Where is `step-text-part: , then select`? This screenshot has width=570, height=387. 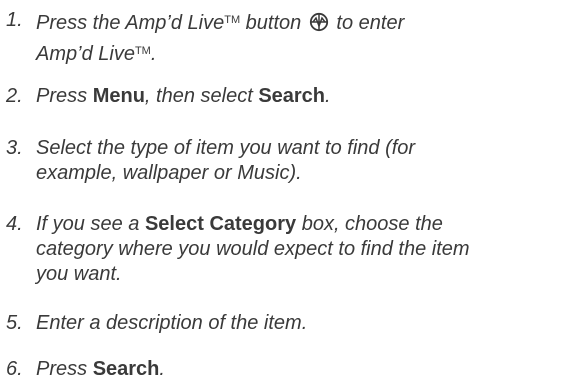
step-text-part: , then select is located at coordinates (201, 96).